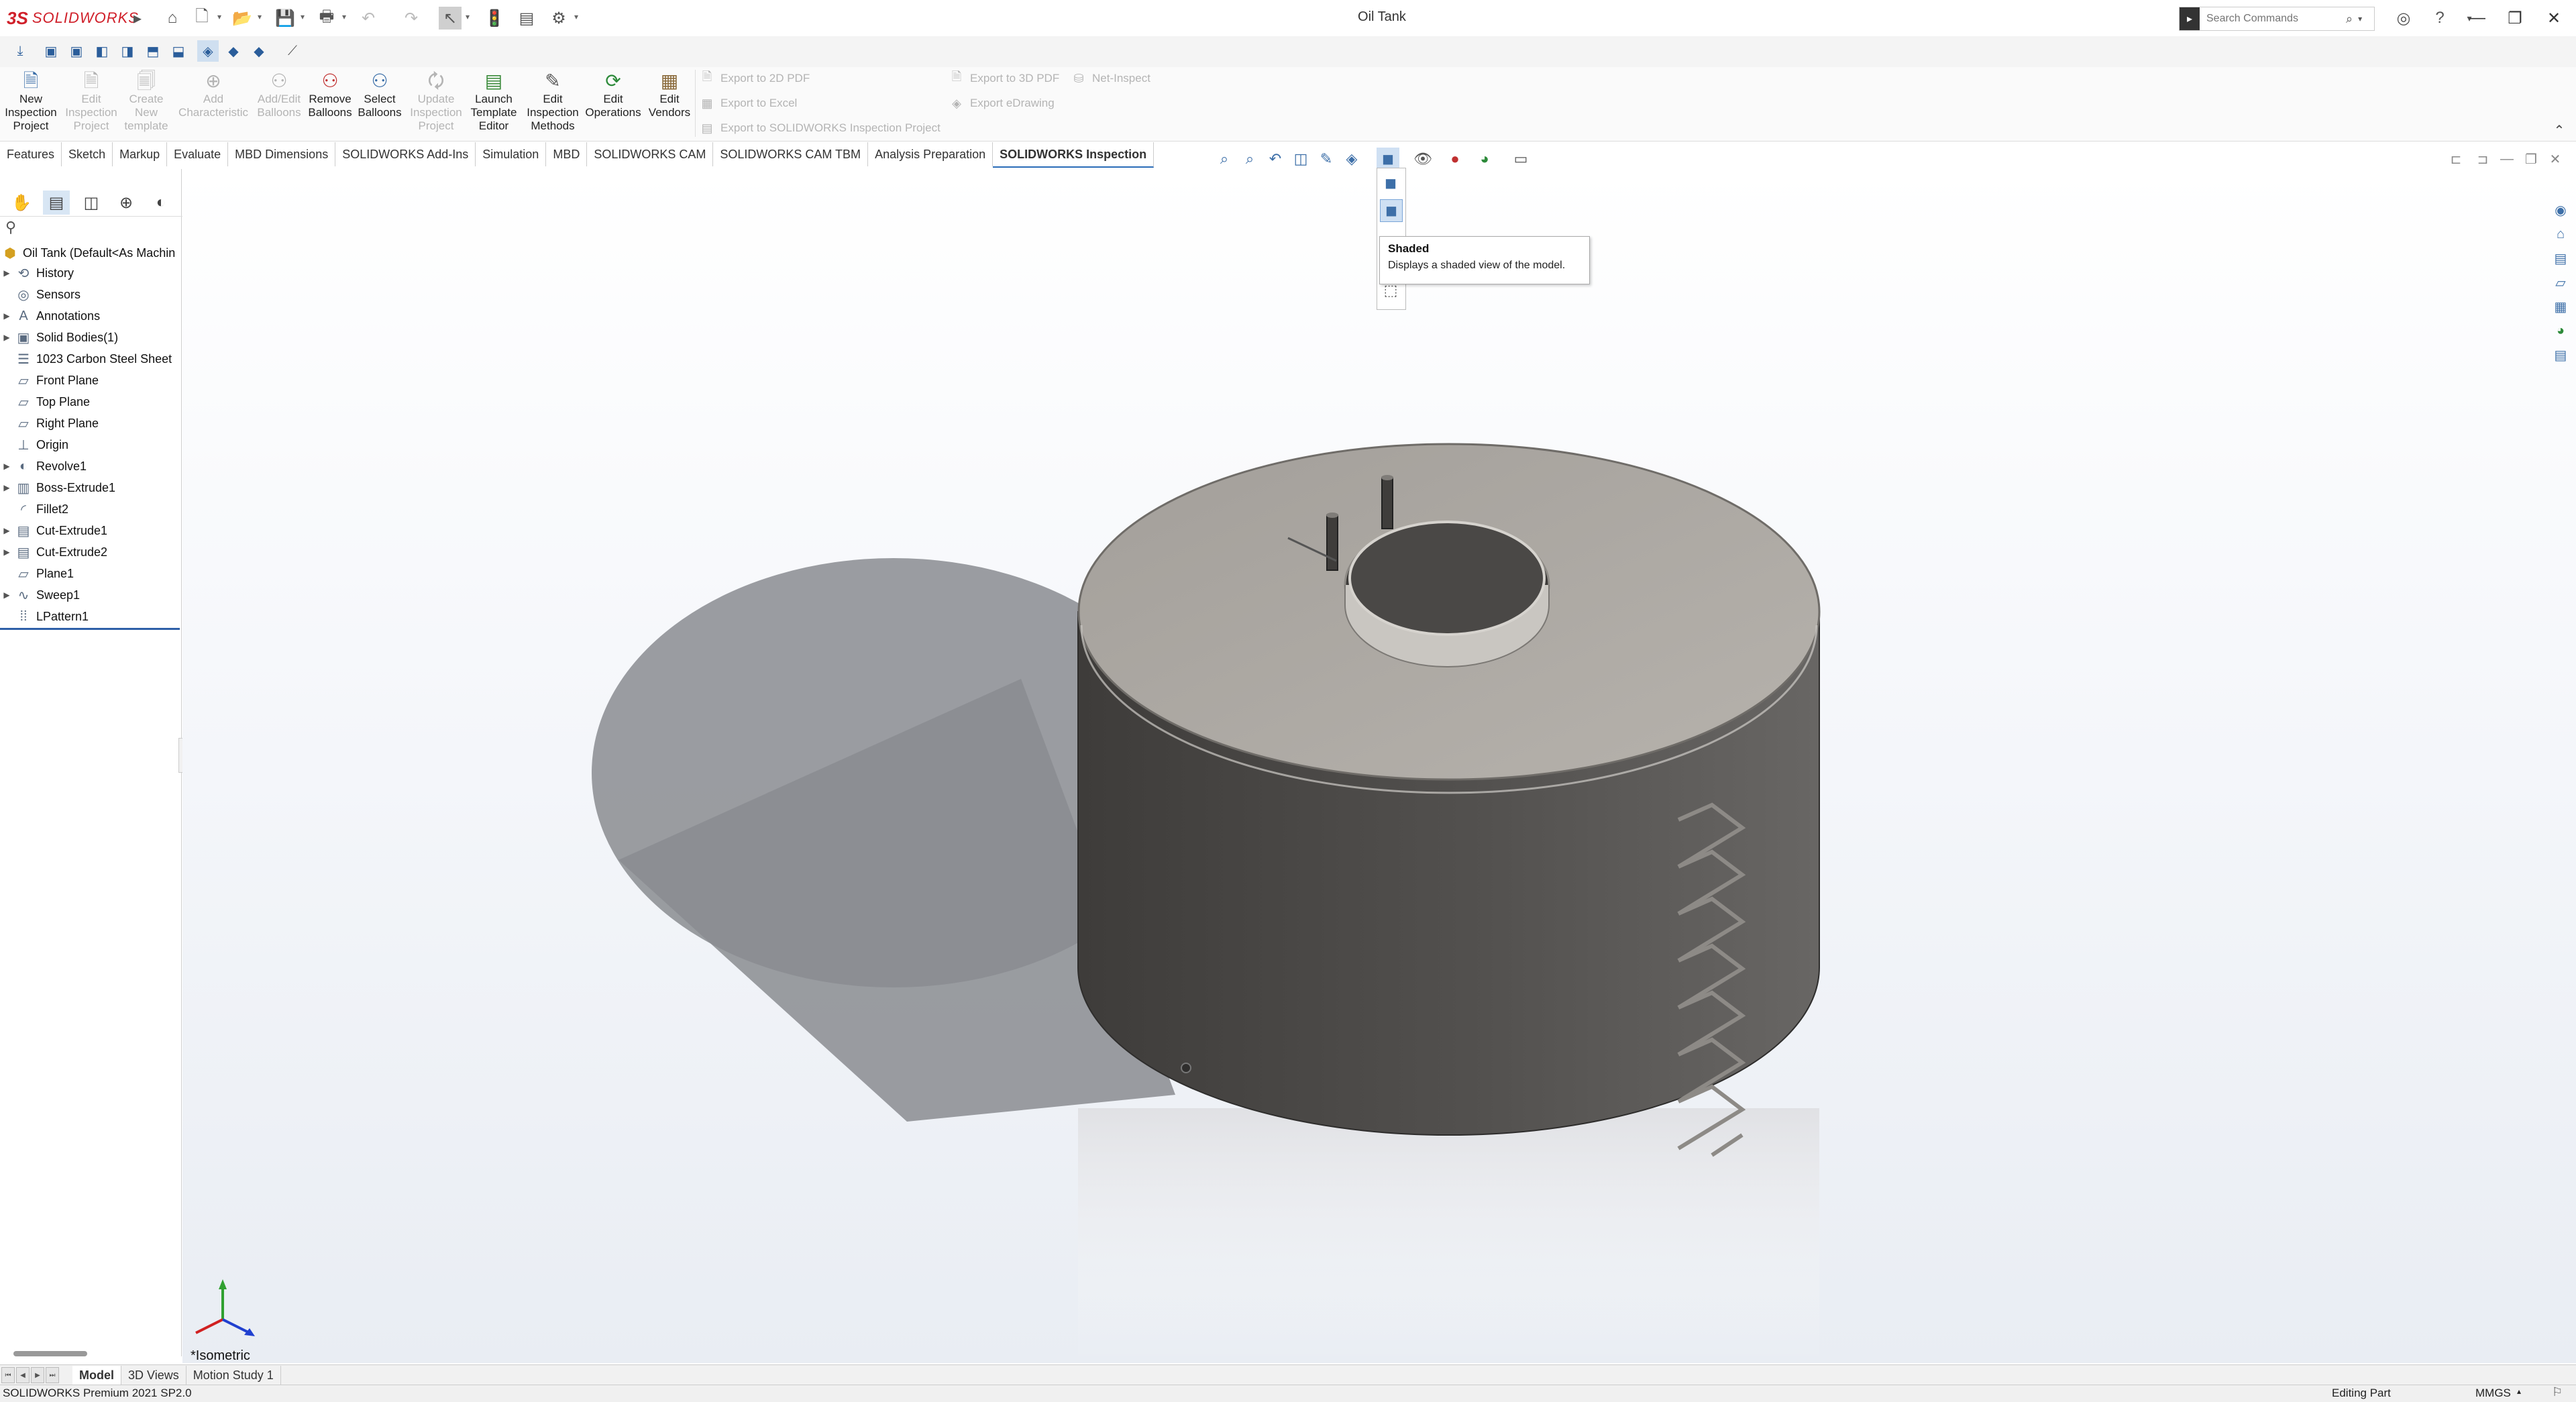  What do you see at coordinates (411, 19) in the screenshot?
I see `redo-icon: ↷` at bounding box center [411, 19].